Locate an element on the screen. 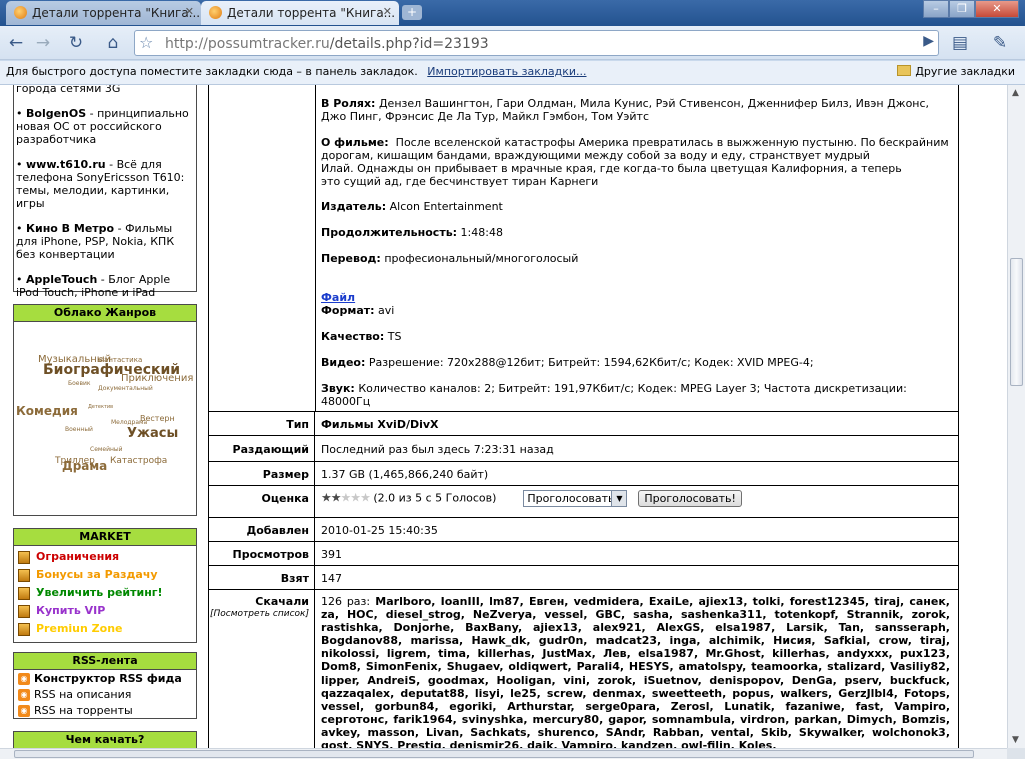 The height and width of the screenshot is (759, 1025). added-value: 2010-01-25 15:40:35 is located at coordinates (379, 530).